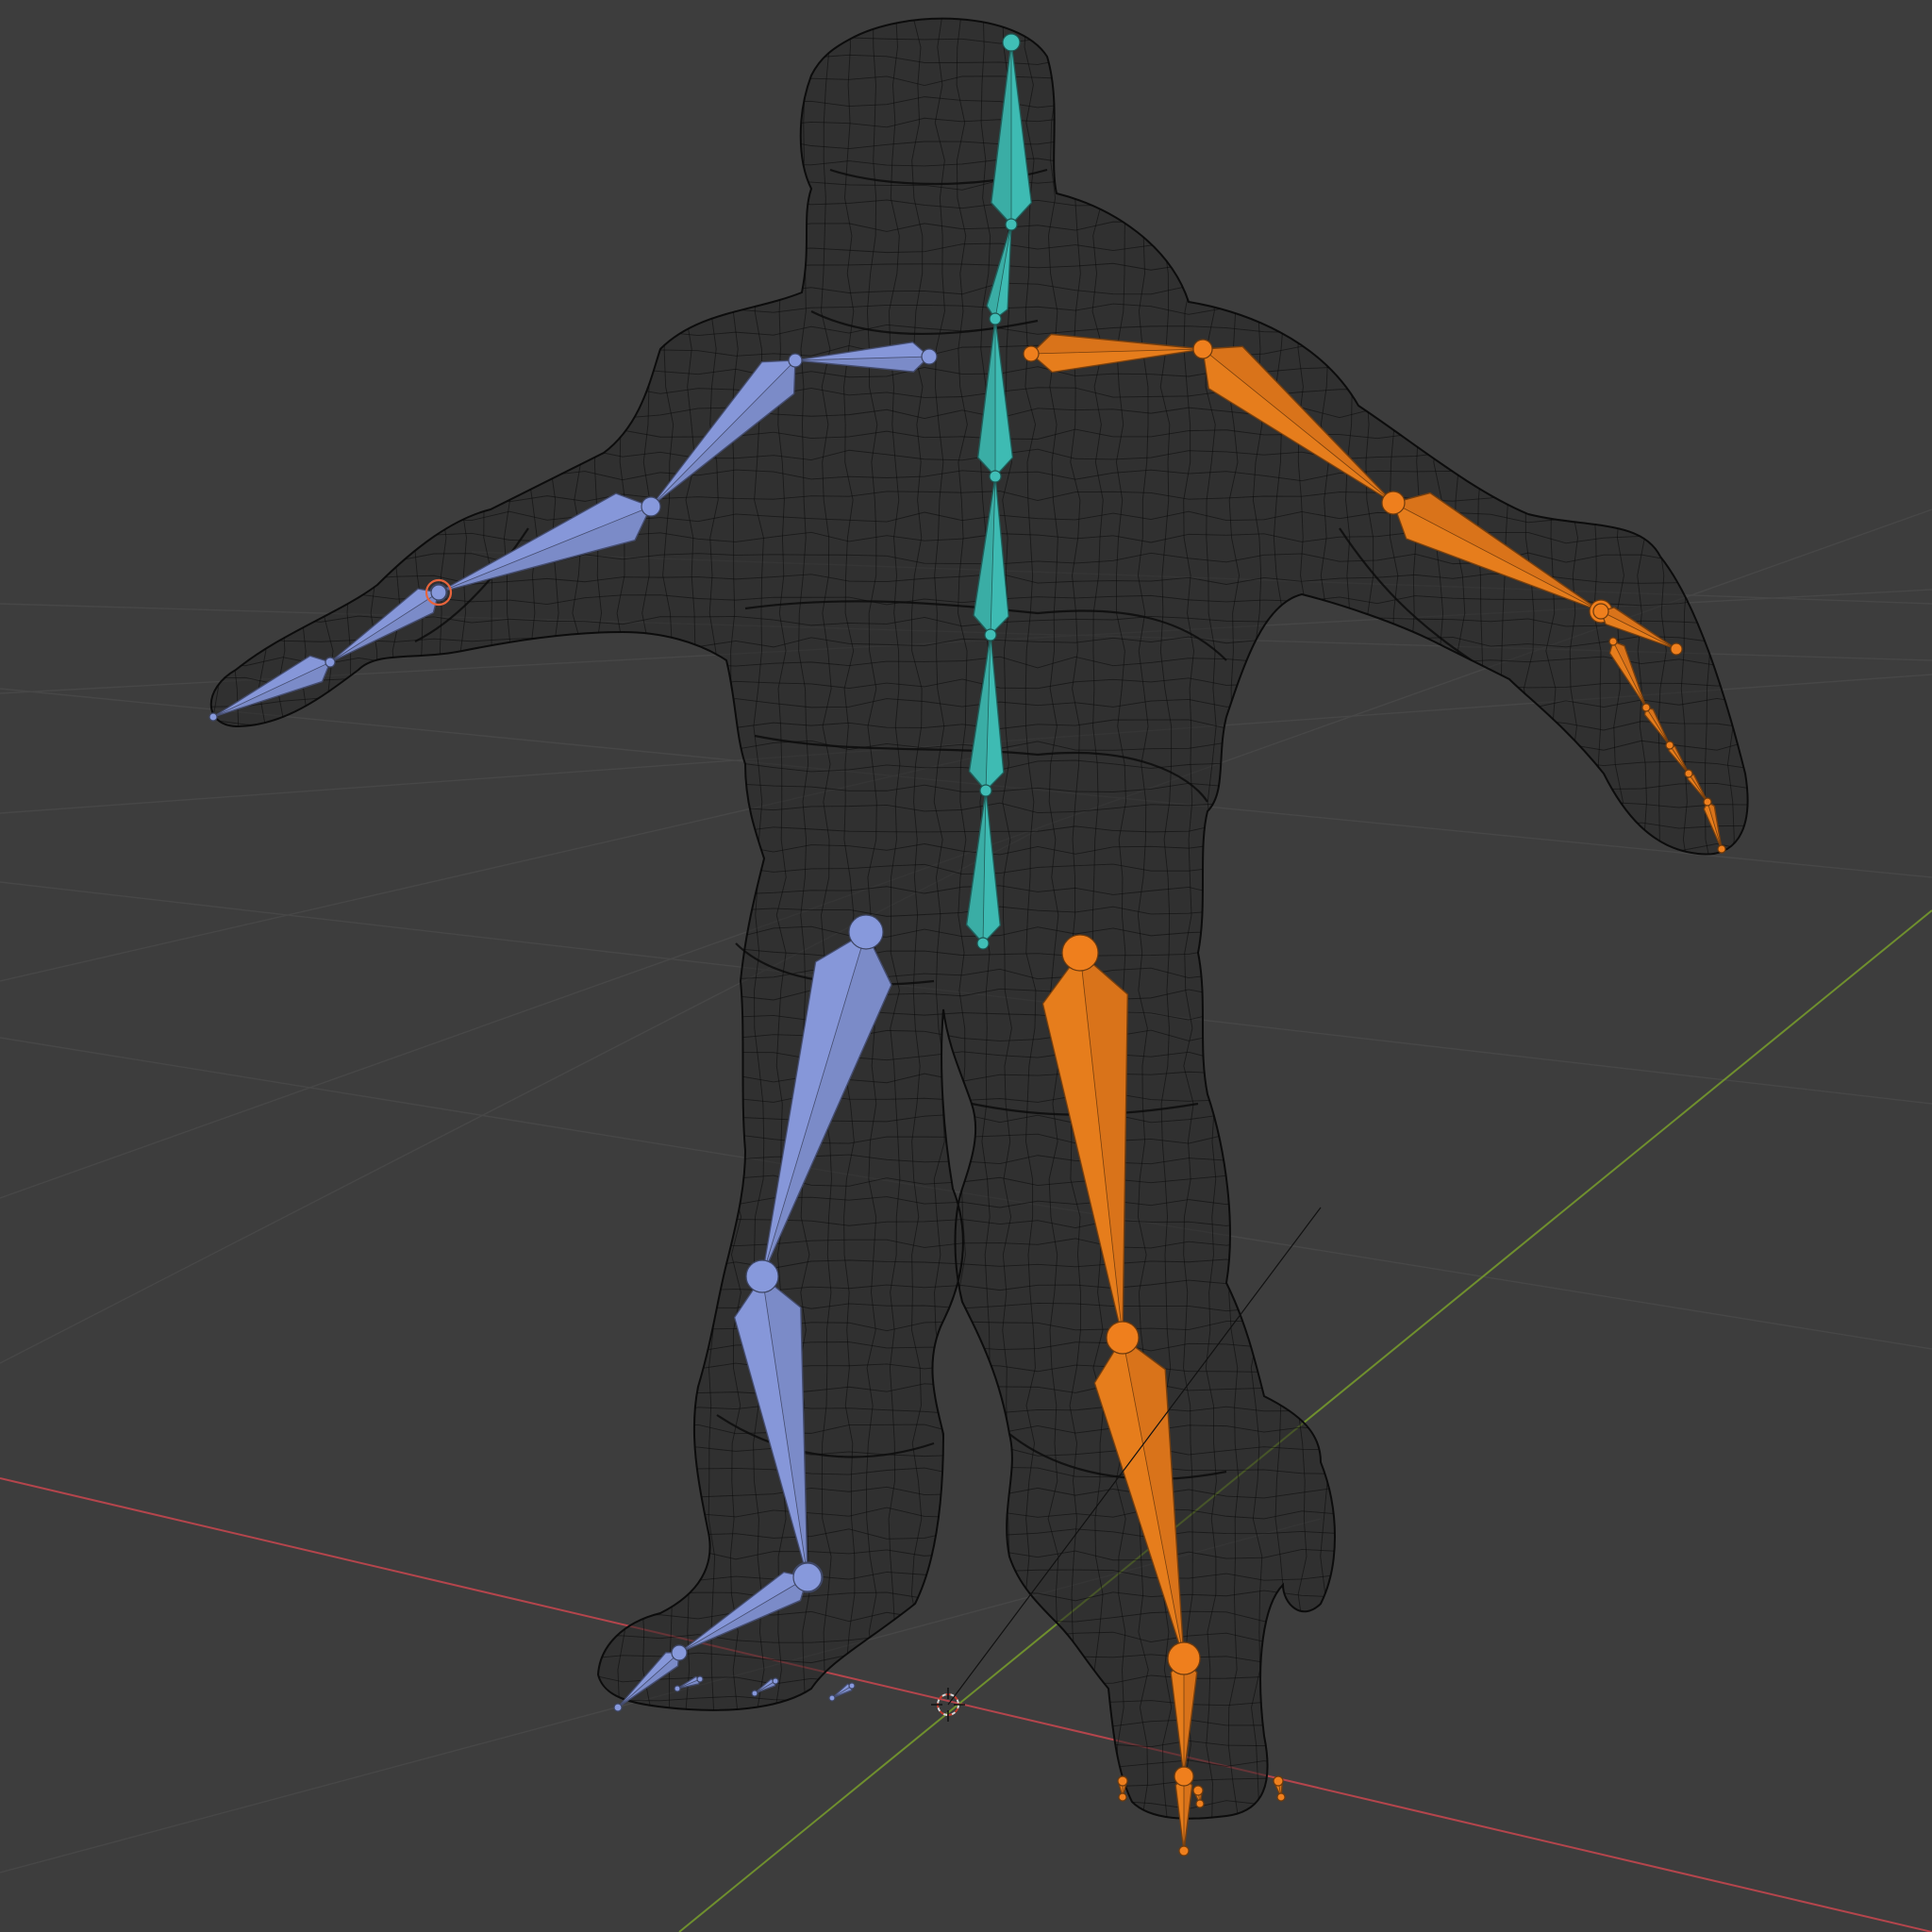 The image size is (1932, 1932). I want to click on right-finger-bone-1-head-joint, so click(1613, 642).